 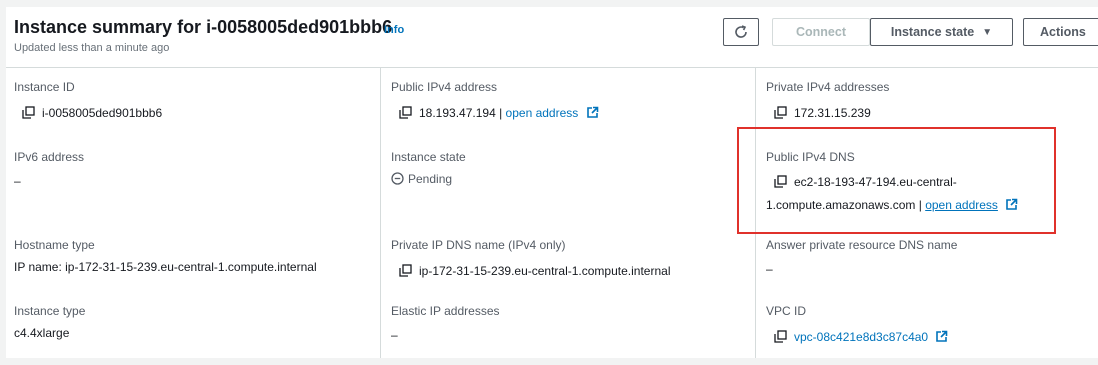 I want to click on field-label: Private IPv4 addresses, so click(x=828, y=87).